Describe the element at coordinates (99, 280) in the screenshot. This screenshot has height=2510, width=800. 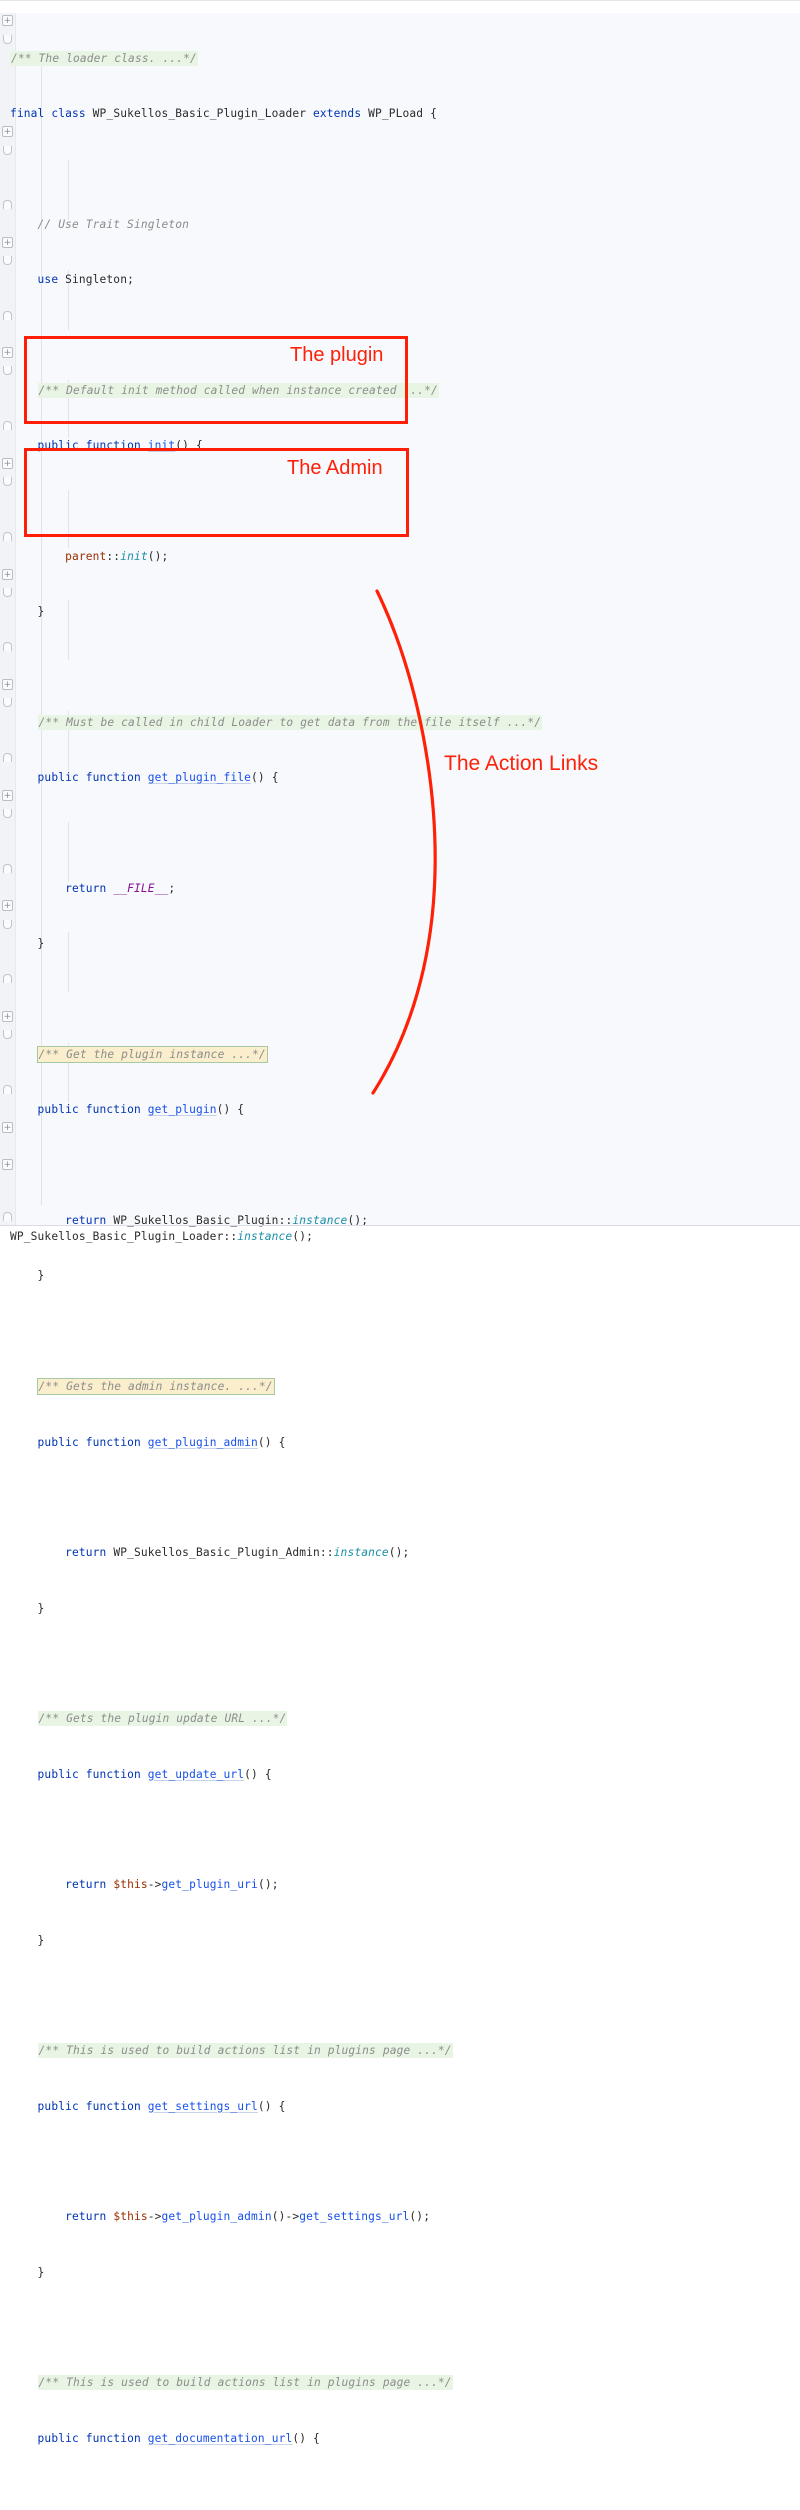
I see `token-trait-name: Singleton;` at that location.